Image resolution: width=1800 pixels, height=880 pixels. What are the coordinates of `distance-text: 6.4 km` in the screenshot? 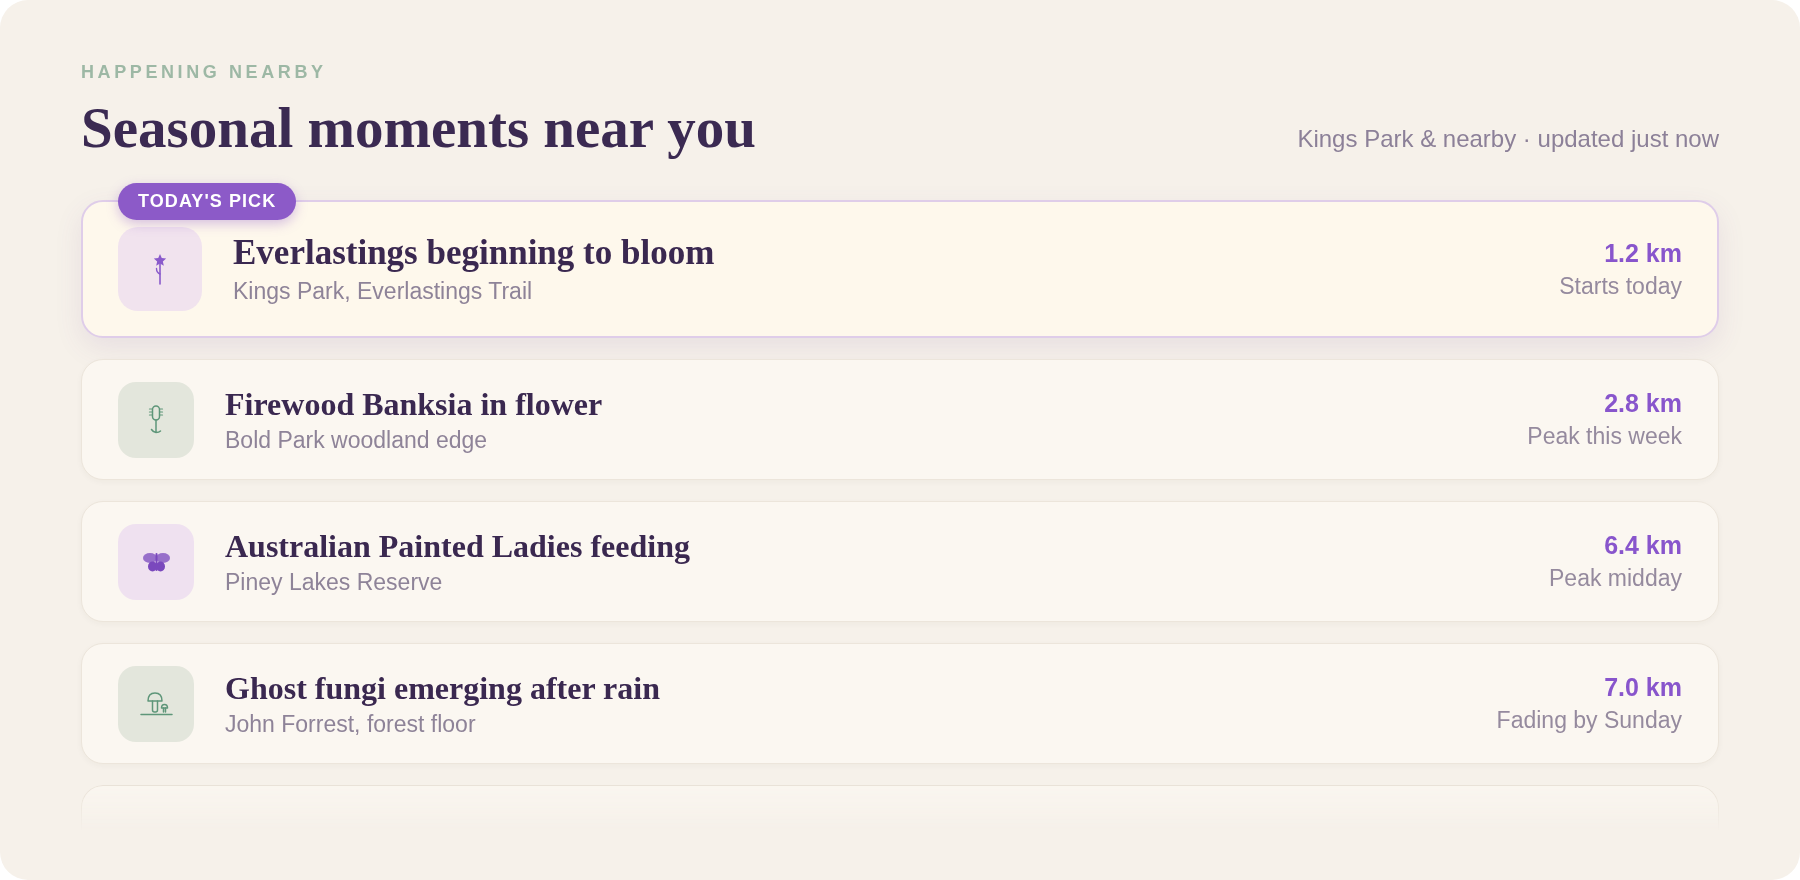 It's located at (1643, 545).